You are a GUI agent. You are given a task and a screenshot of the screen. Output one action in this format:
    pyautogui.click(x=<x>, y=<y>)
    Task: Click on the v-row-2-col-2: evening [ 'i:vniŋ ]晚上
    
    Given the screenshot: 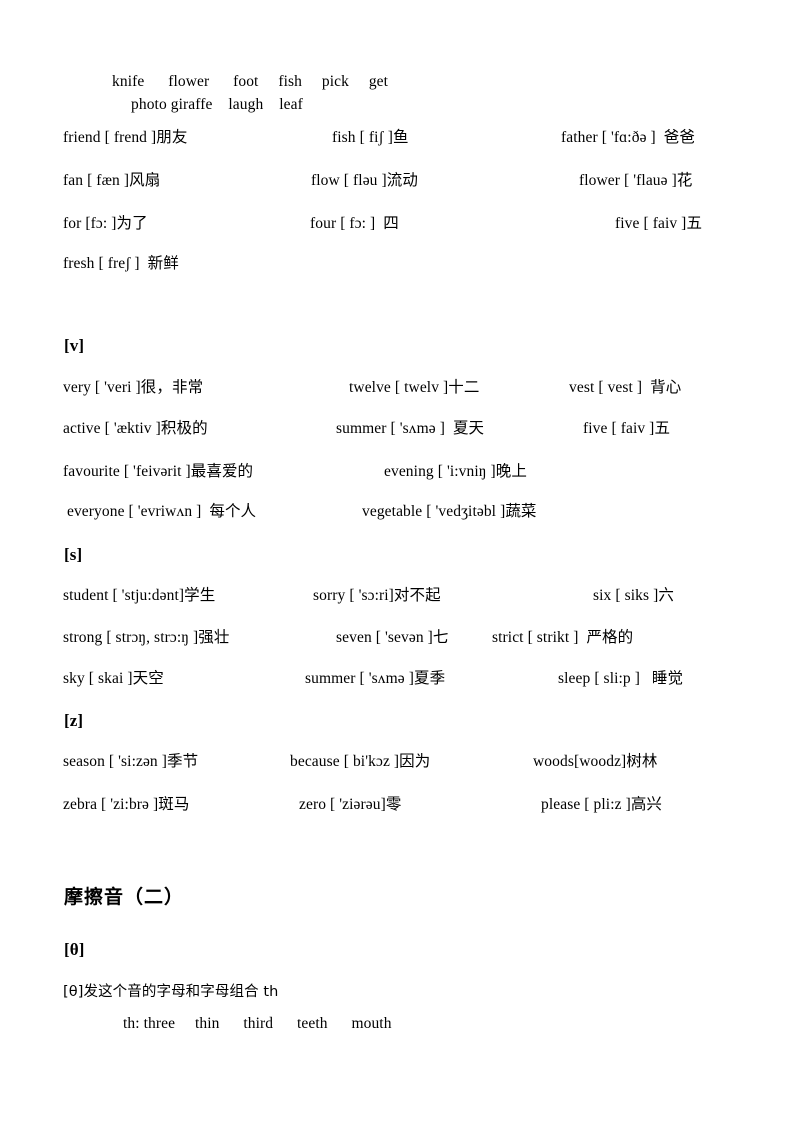 What is the action you would take?
    pyautogui.click(x=455, y=471)
    